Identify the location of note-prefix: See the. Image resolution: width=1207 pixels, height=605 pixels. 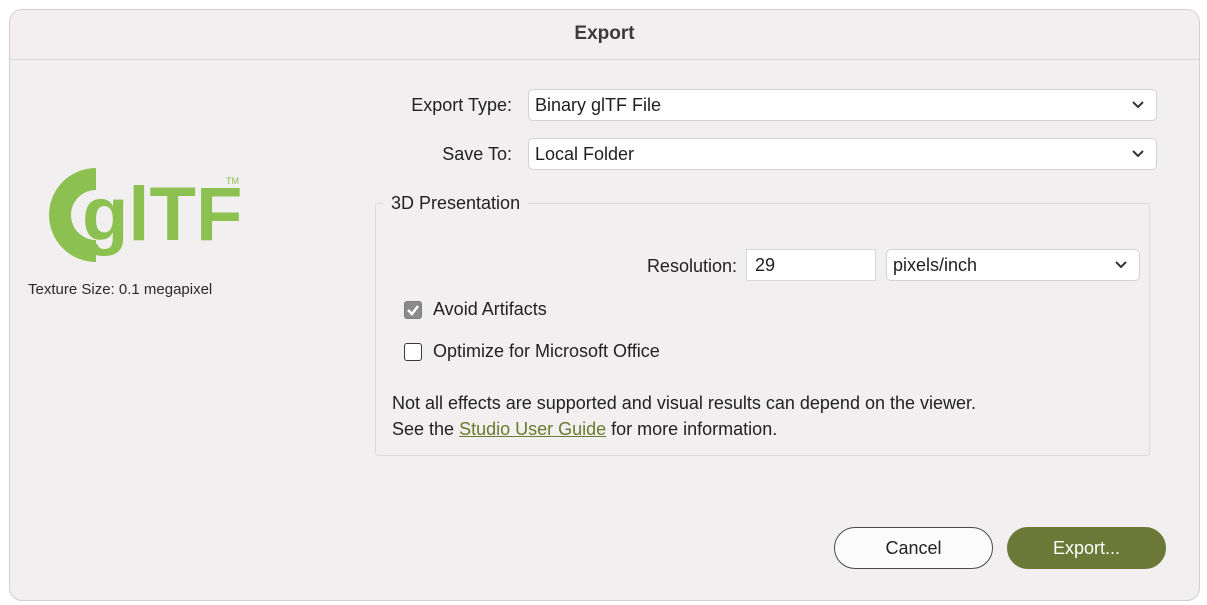
(426, 429).